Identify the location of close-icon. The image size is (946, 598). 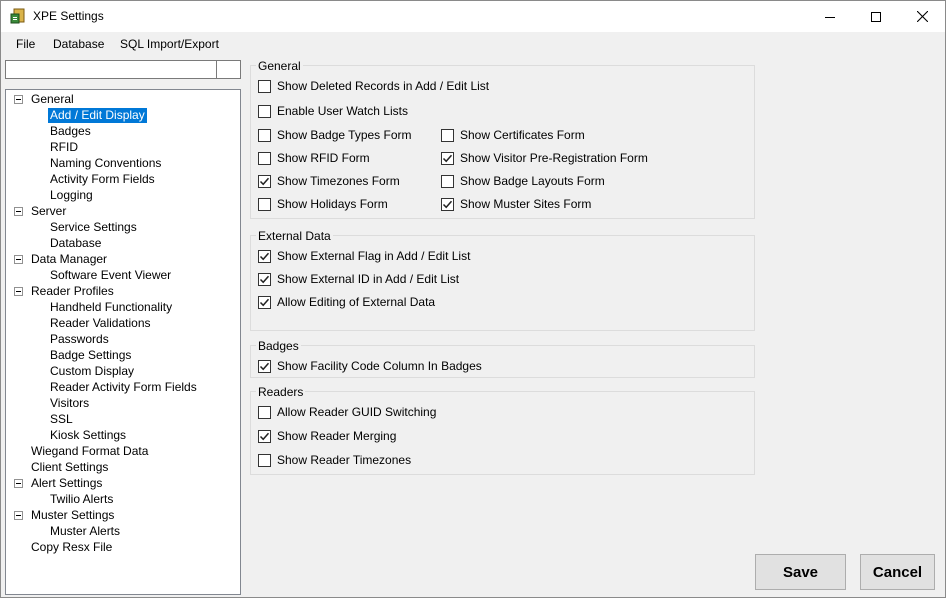
(922, 16).